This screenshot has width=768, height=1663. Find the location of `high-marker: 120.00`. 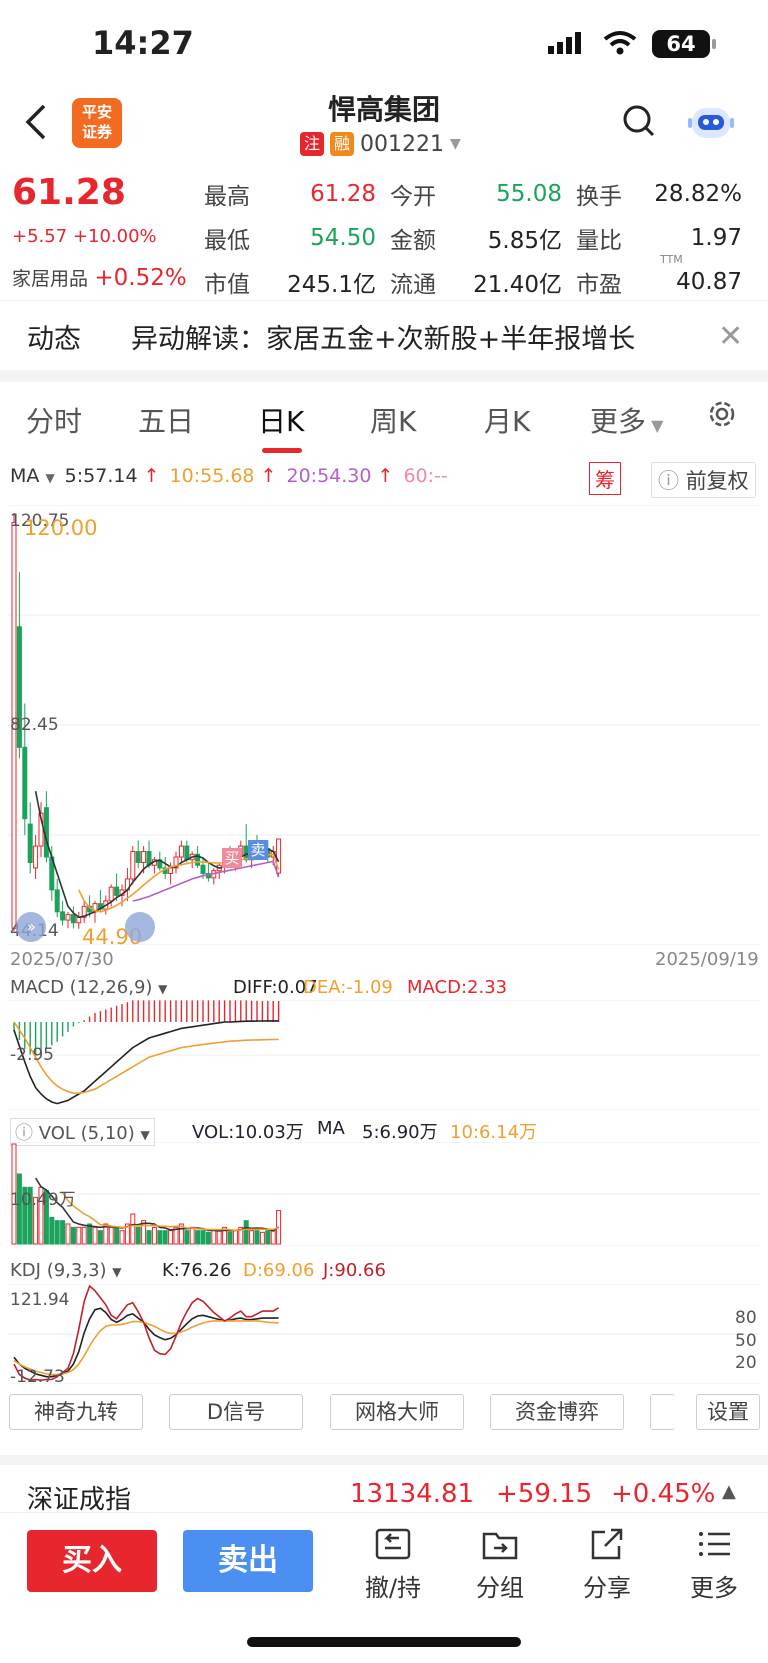

high-marker: 120.00 is located at coordinates (61, 528).